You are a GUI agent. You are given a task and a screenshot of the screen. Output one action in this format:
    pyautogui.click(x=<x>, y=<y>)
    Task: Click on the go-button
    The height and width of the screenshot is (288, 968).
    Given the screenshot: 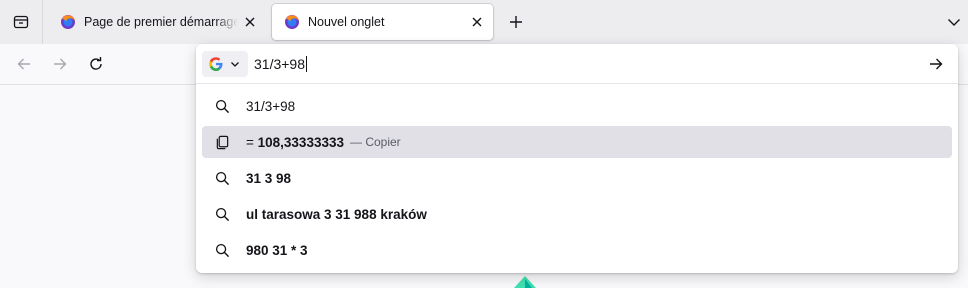 What is the action you would take?
    pyautogui.click(x=936, y=64)
    